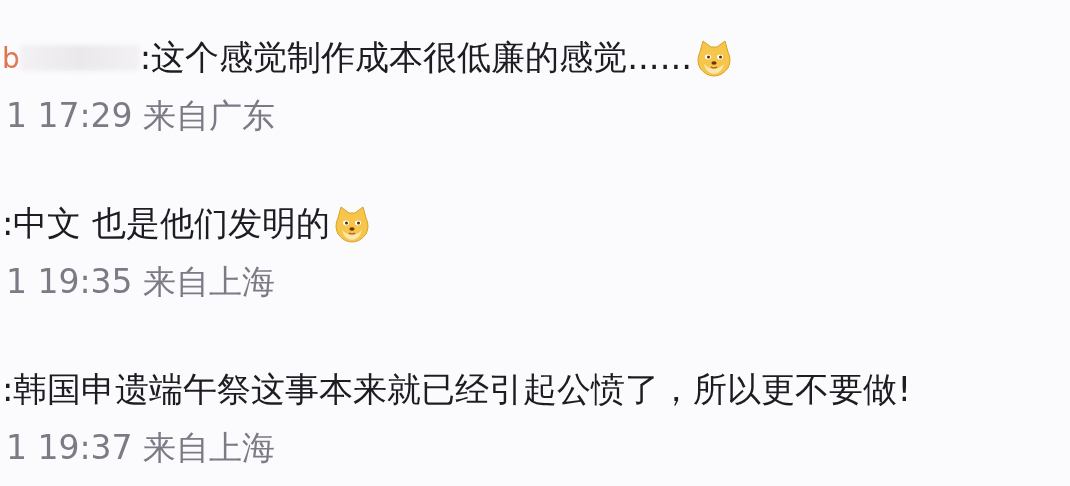 This screenshot has height=486, width=1070. I want to click on username: b, so click(11, 58).